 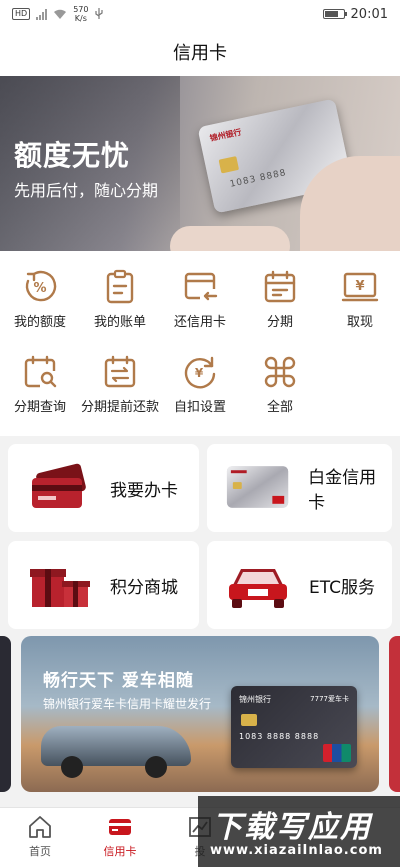 I want to click on etc-service-tile: ETC服务, so click(x=299, y=585).